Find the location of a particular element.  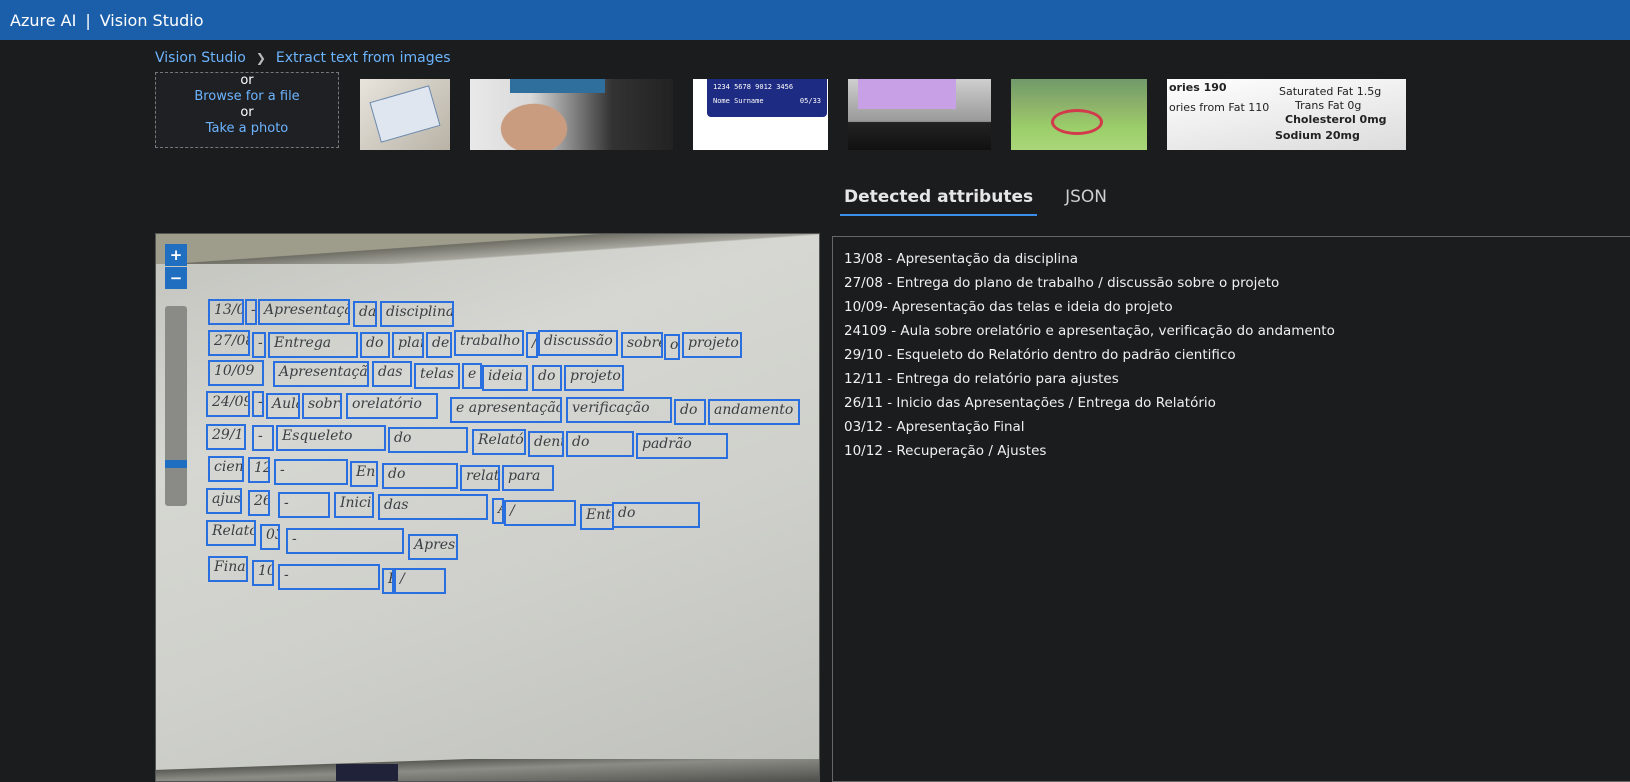

detected-word-box: 13/08 is located at coordinates (226, 312).